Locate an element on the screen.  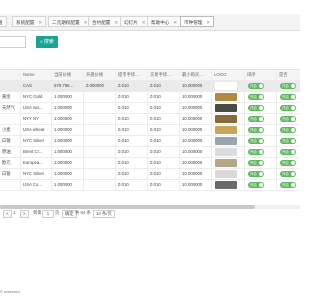
column-header-name: Name is located at coordinates (35, 75).